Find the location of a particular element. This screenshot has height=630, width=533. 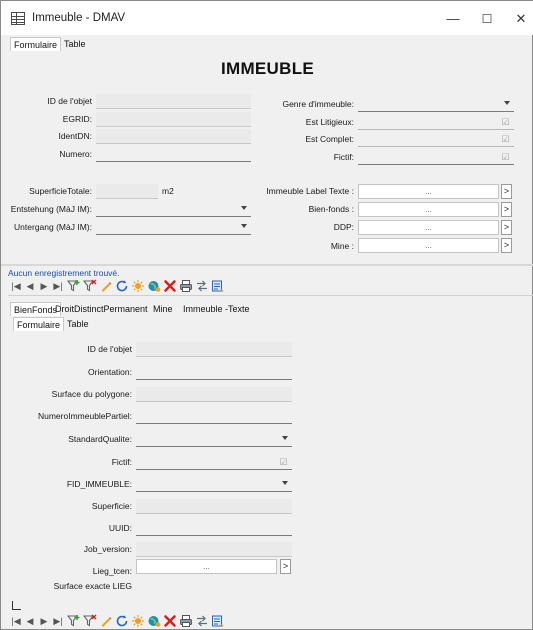

id-objet-label: ID de l'objet is located at coordinates (69, 101).